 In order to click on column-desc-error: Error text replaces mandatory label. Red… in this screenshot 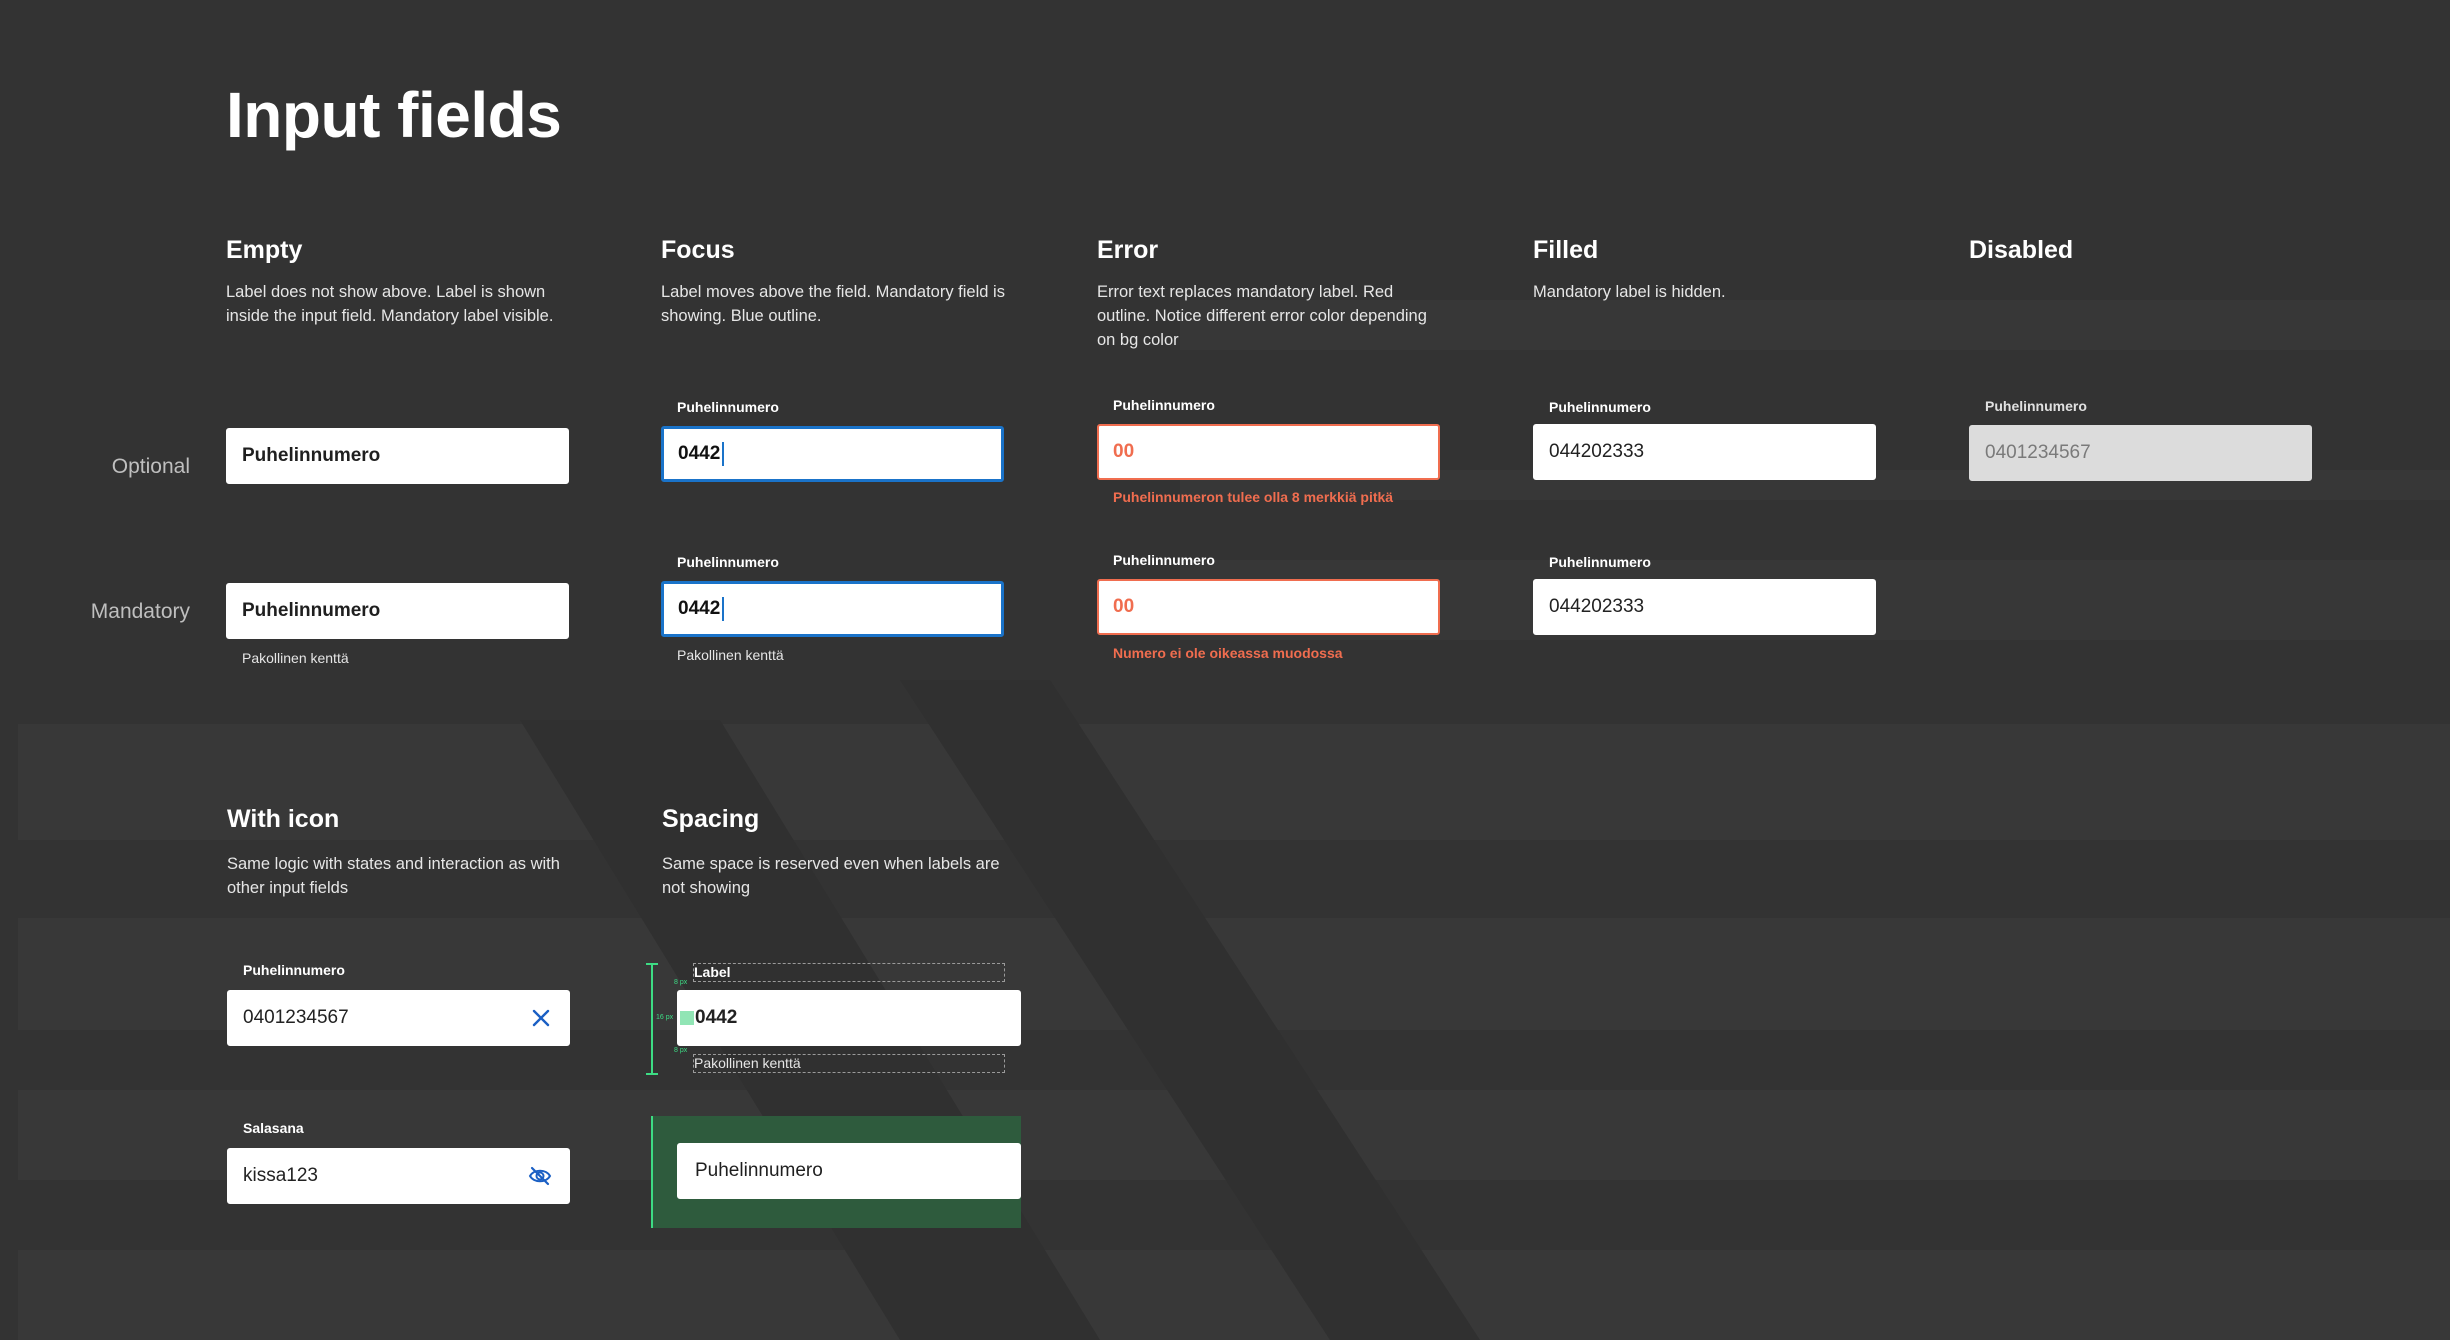, I will do `click(1262, 316)`.